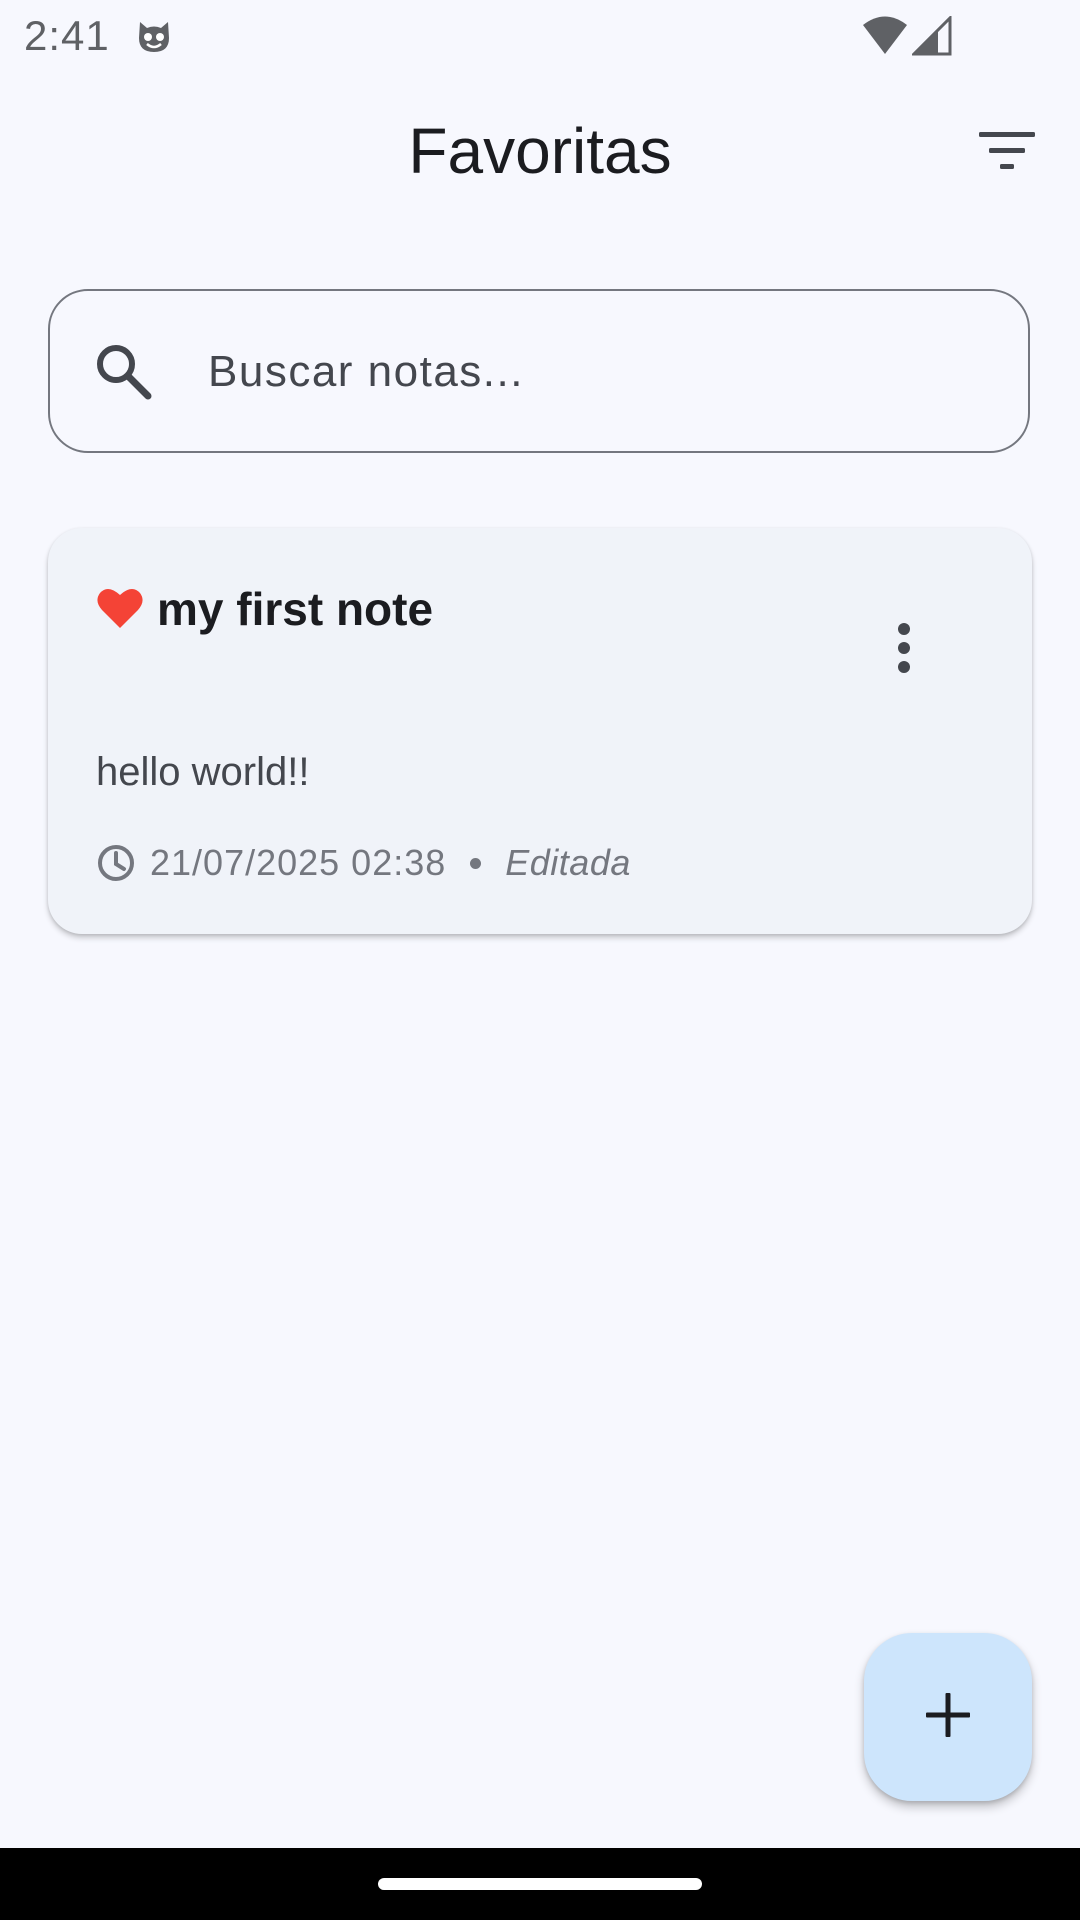 The image size is (1080, 1920). Describe the element at coordinates (885, 35) in the screenshot. I see `wifi-icon` at that location.